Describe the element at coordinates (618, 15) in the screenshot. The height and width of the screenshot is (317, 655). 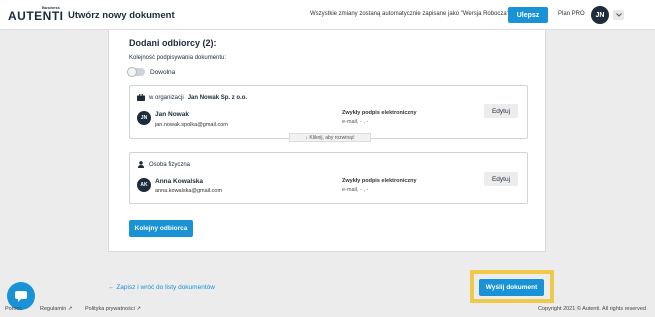
I see `user-menu-chevron-icon` at that location.